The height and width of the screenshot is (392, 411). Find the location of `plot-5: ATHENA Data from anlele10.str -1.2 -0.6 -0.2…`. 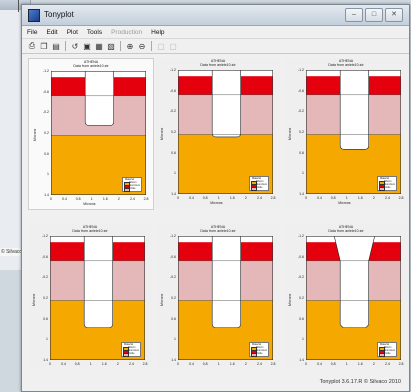

plot-5: ATHENA Data from anlele10.str -1.2 -0.6 -0.2… is located at coordinates (218, 299).